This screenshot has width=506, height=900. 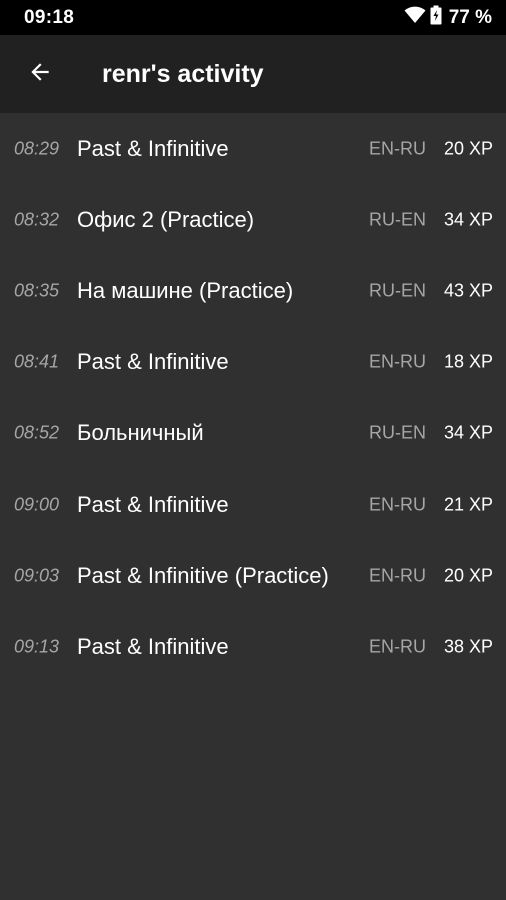 I want to click on status-bar: 09:18 77 %, so click(x=253, y=17).